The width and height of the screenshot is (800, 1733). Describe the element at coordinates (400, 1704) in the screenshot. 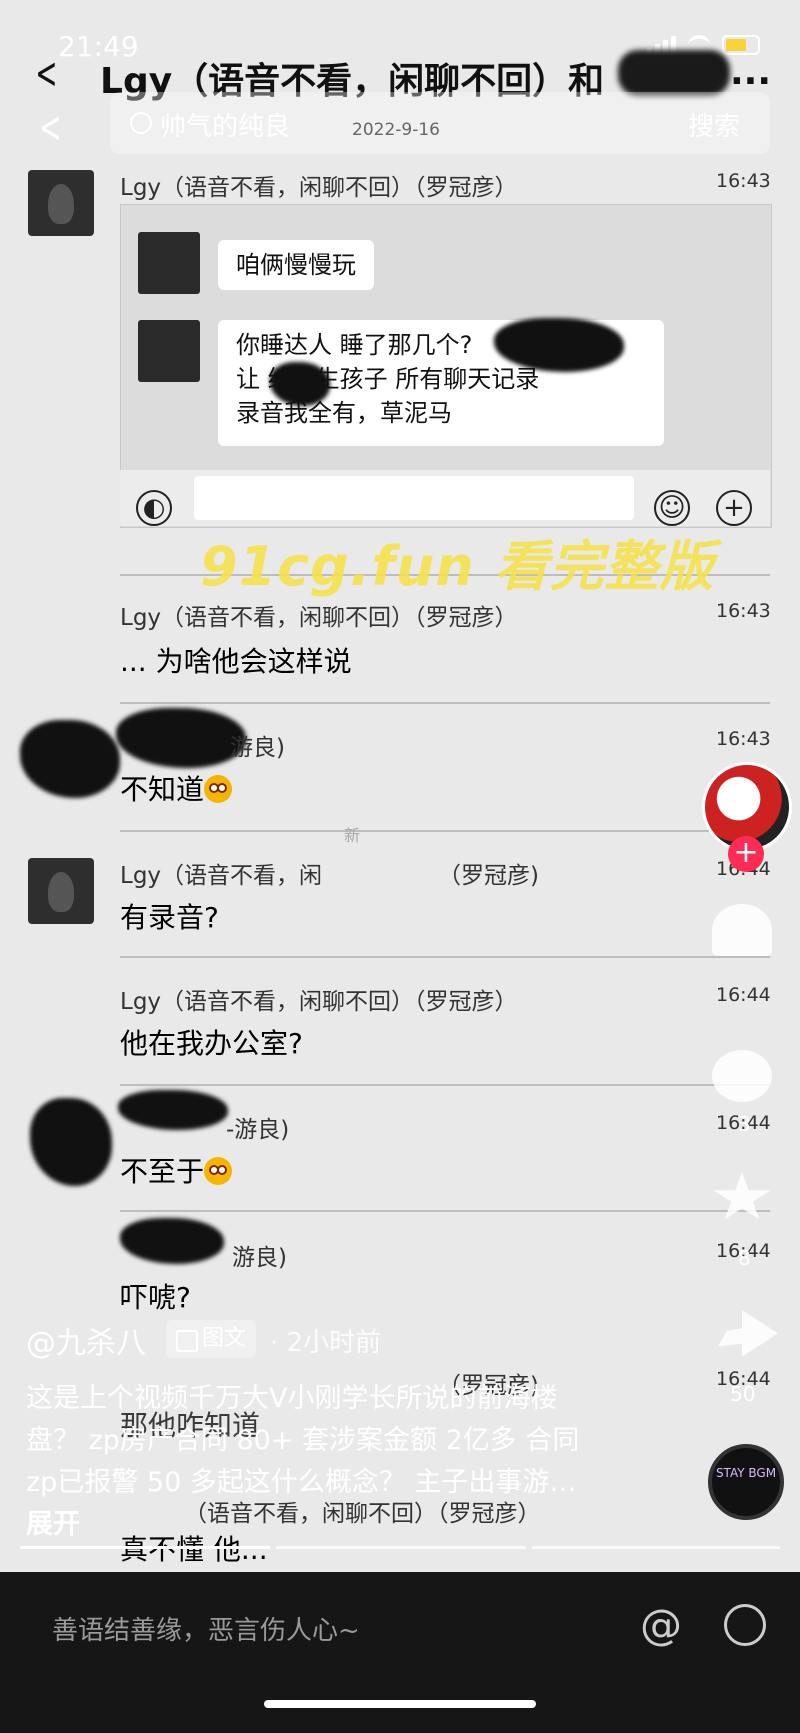

I see `home-indicator` at that location.